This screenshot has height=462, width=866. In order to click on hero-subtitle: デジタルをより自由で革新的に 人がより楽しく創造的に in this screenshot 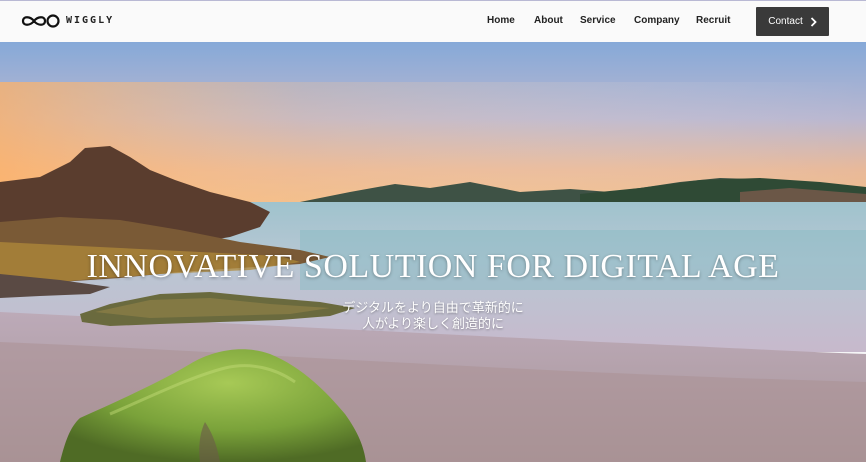, I will do `click(433, 317)`.